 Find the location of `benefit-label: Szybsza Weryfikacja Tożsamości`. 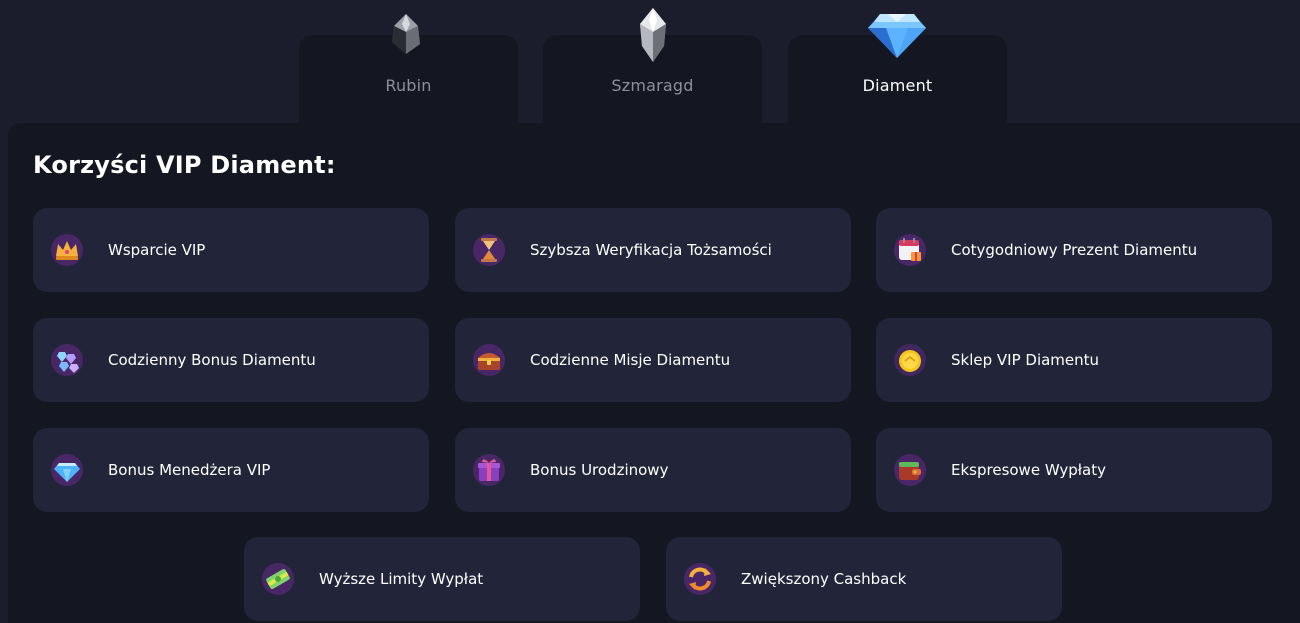

benefit-label: Szybsza Weryfikacja Tożsamości is located at coordinates (651, 250).